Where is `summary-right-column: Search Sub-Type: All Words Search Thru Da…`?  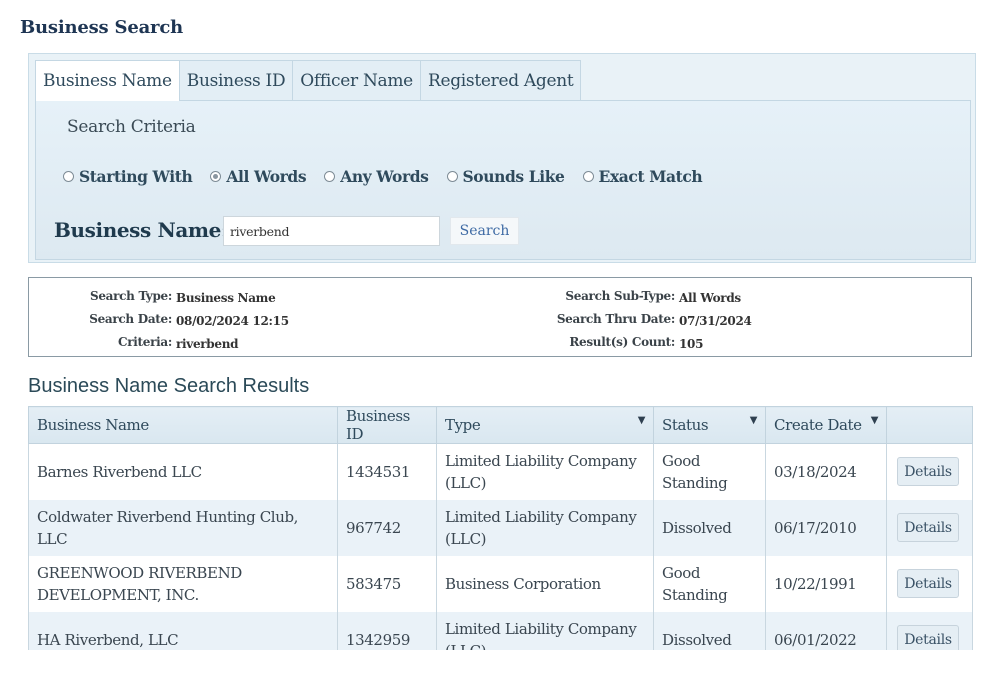 summary-right-column: Search Sub-Type: All Words Search Thru Da… is located at coordinates (625, 318).